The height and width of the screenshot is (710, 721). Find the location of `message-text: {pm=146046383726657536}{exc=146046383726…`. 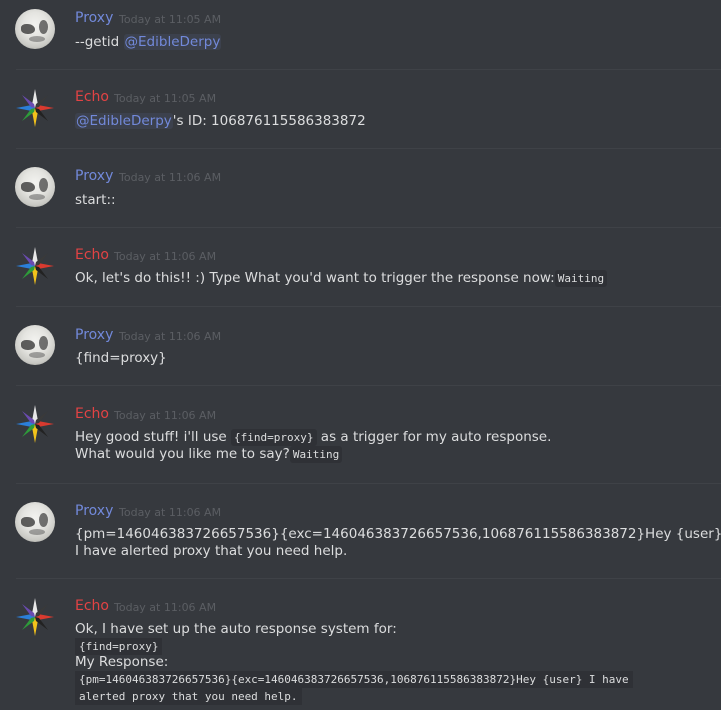

message-text: {pm=146046383726657536}{exc=146046383726… is located at coordinates (398, 534).